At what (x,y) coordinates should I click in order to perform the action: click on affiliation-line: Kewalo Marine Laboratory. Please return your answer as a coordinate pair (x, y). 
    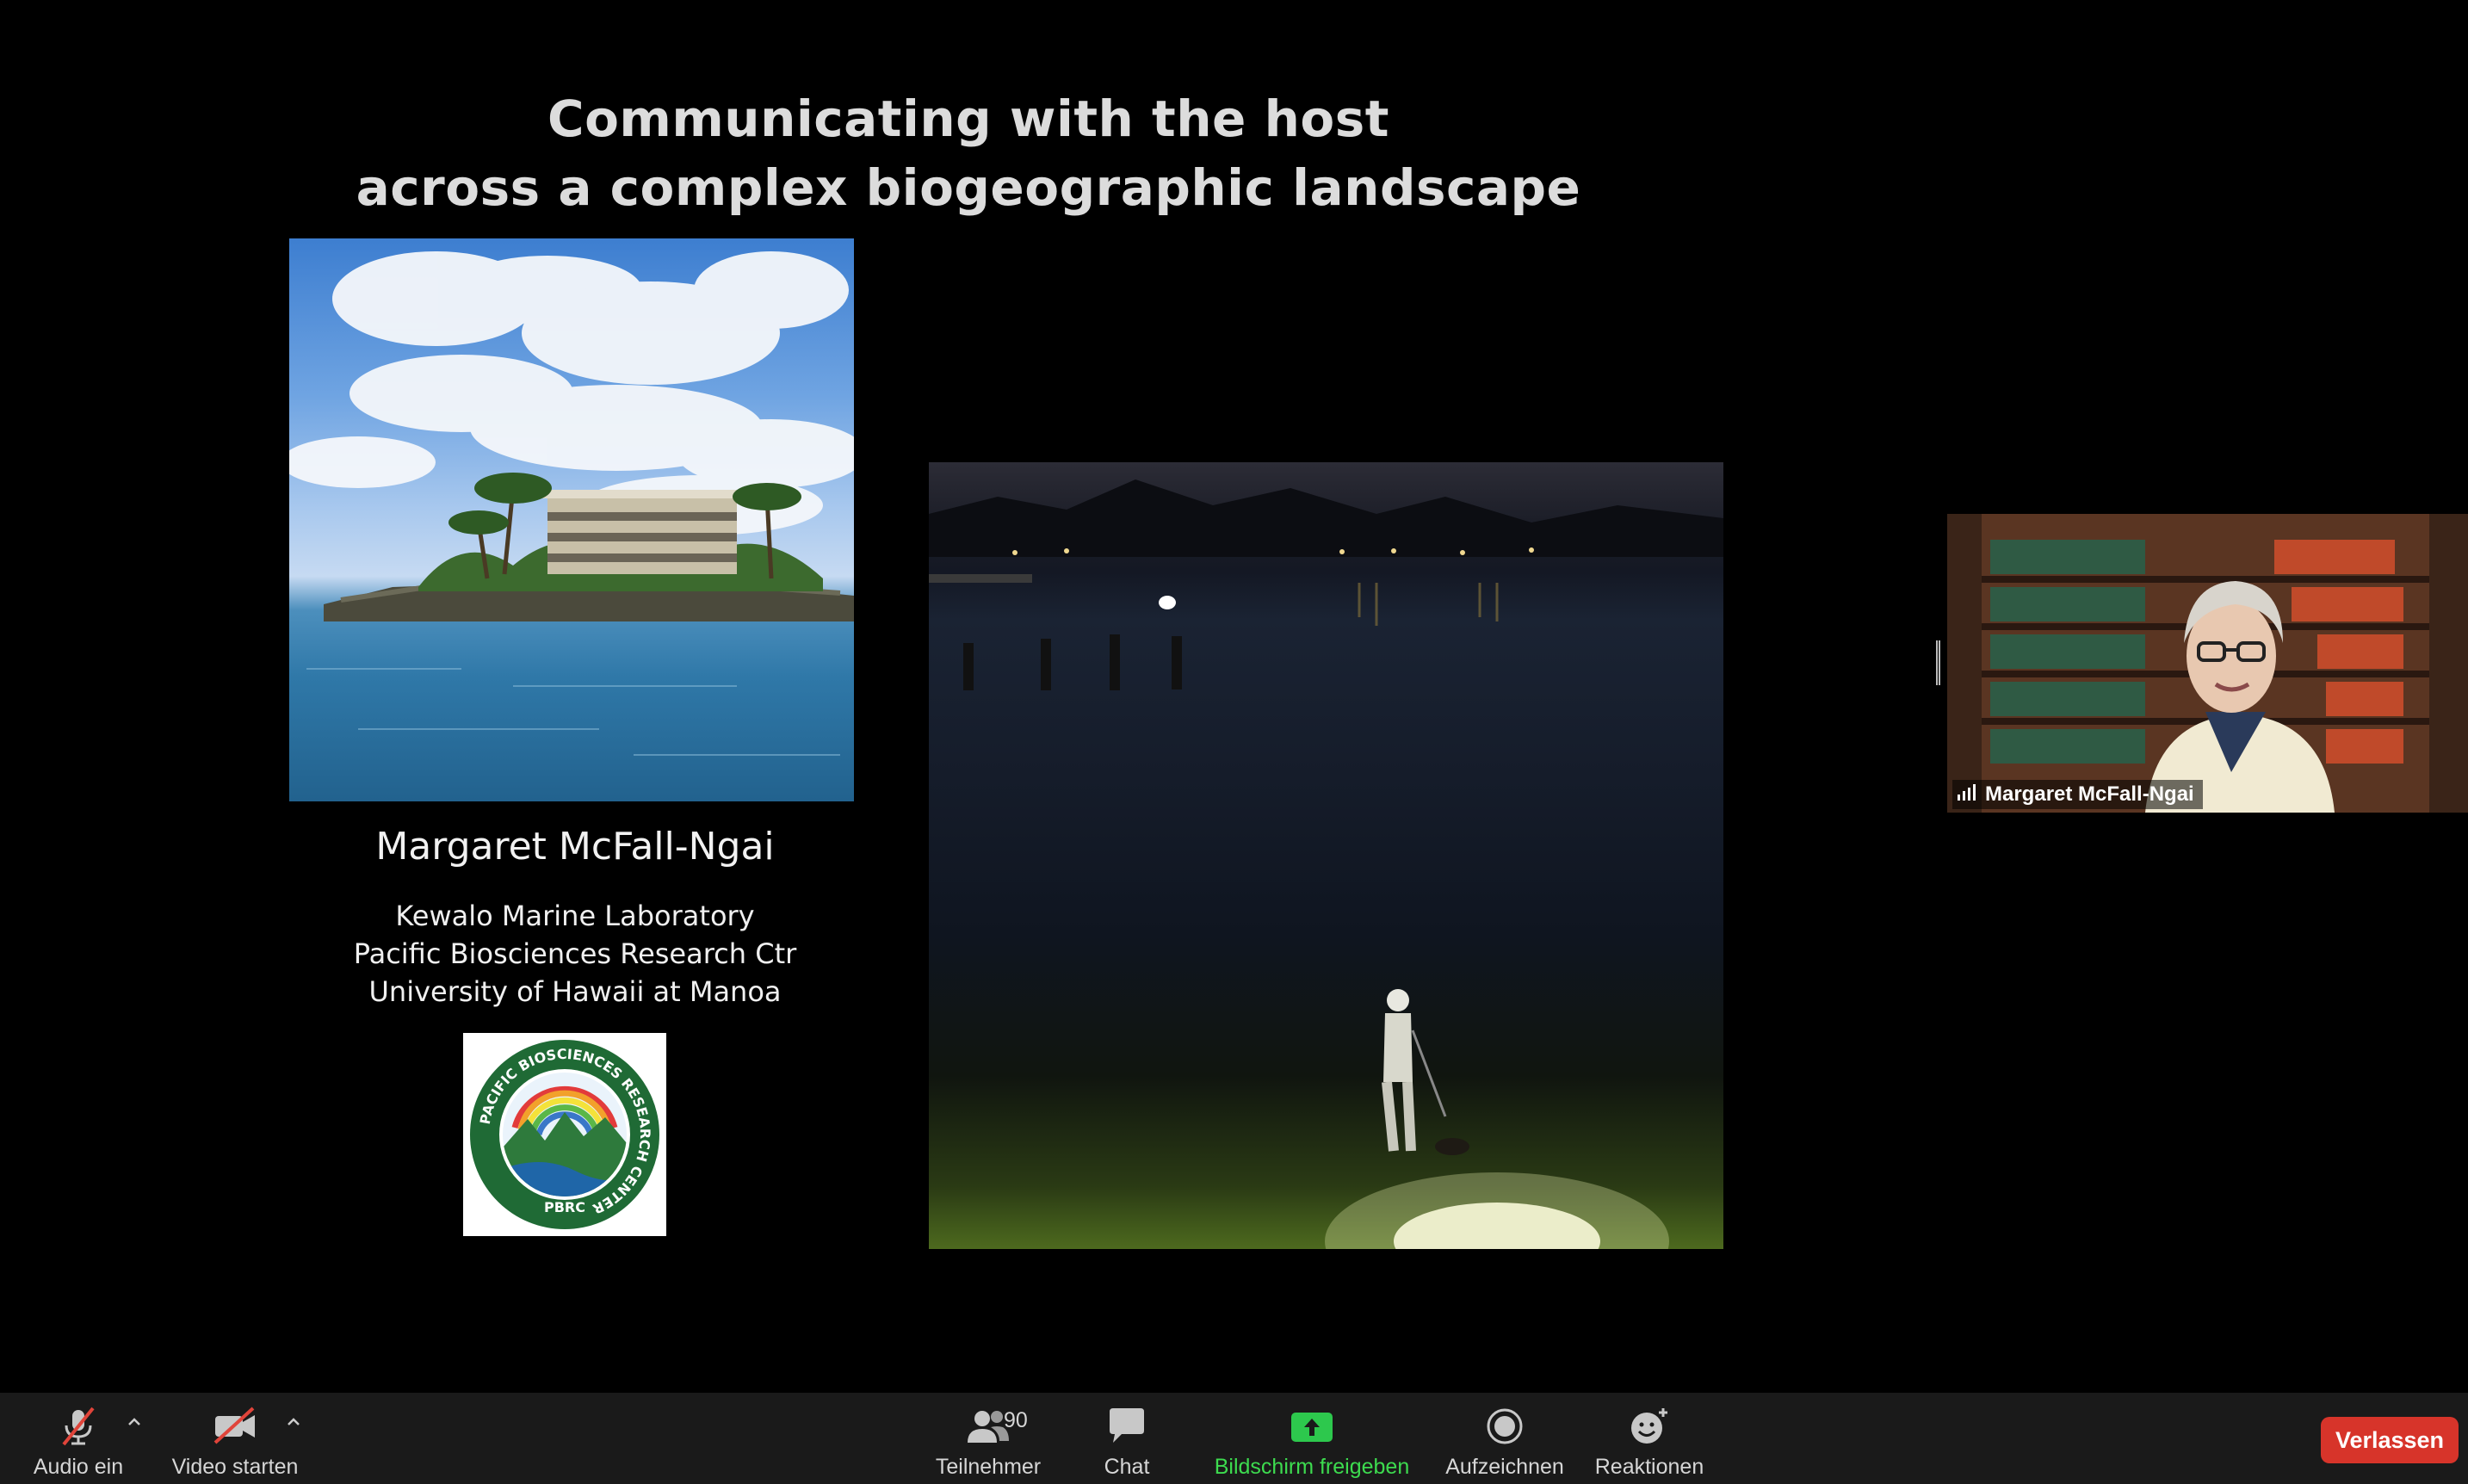
    Looking at the image, I should click on (575, 916).